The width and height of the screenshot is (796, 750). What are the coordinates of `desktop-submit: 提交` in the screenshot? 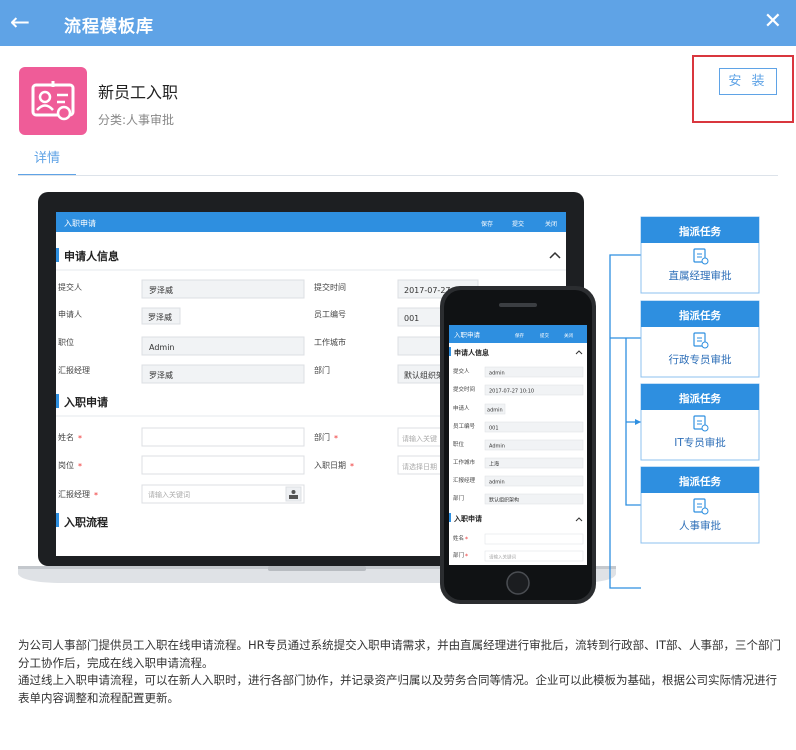 It's located at (518, 224).